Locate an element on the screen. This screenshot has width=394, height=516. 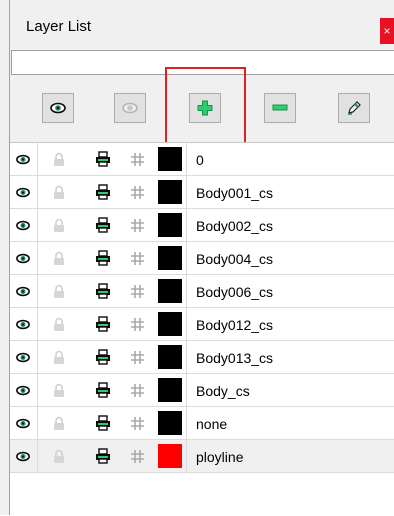
layer-row: ployline is located at coordinates (202, 456).